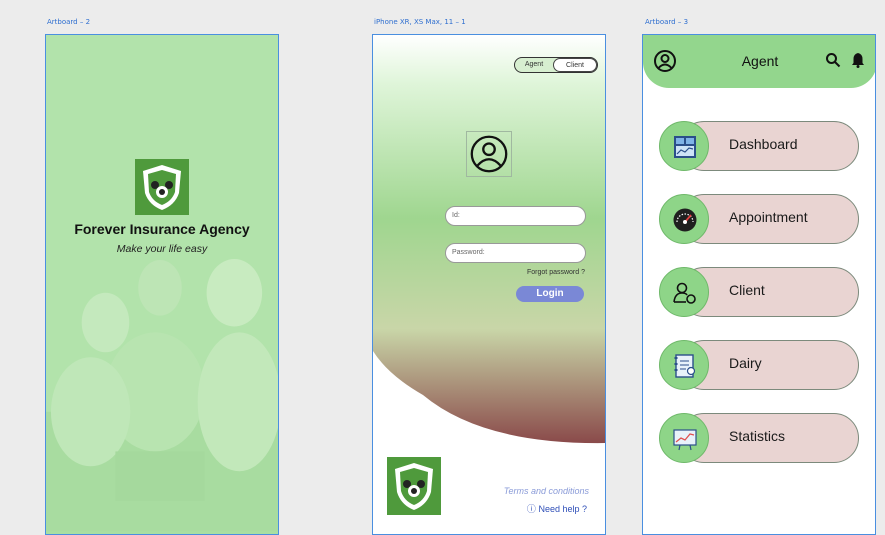 The image size is (885, 535). I want to click on iphone-artboard-label: iPhone XR, XS Max, 11 – 1, so click(420, 22).